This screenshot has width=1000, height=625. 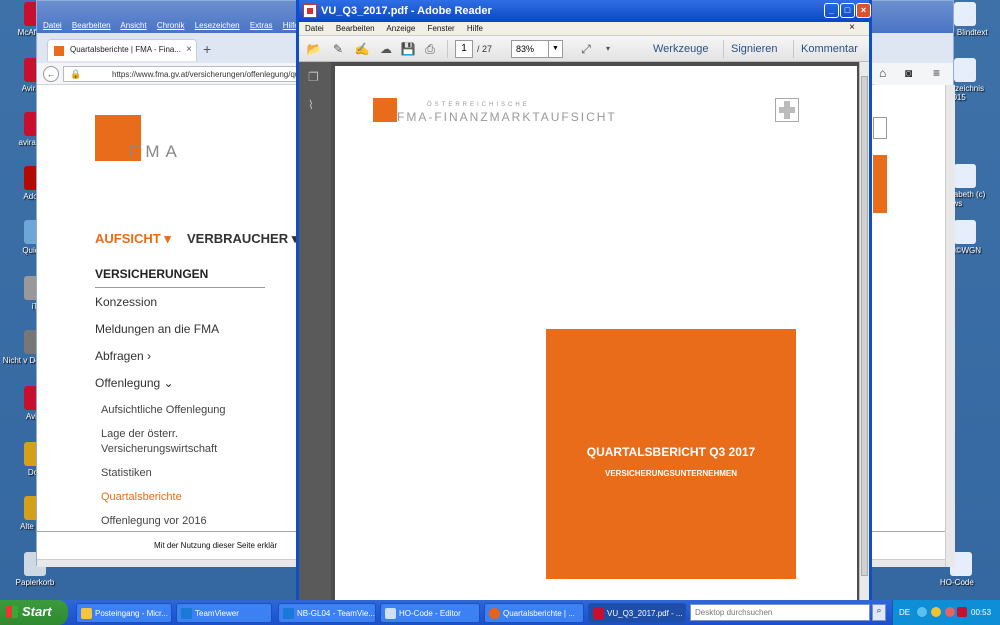 I want to click on reader-menu-anzeige: Anzeige, so click(x=400, y=28).